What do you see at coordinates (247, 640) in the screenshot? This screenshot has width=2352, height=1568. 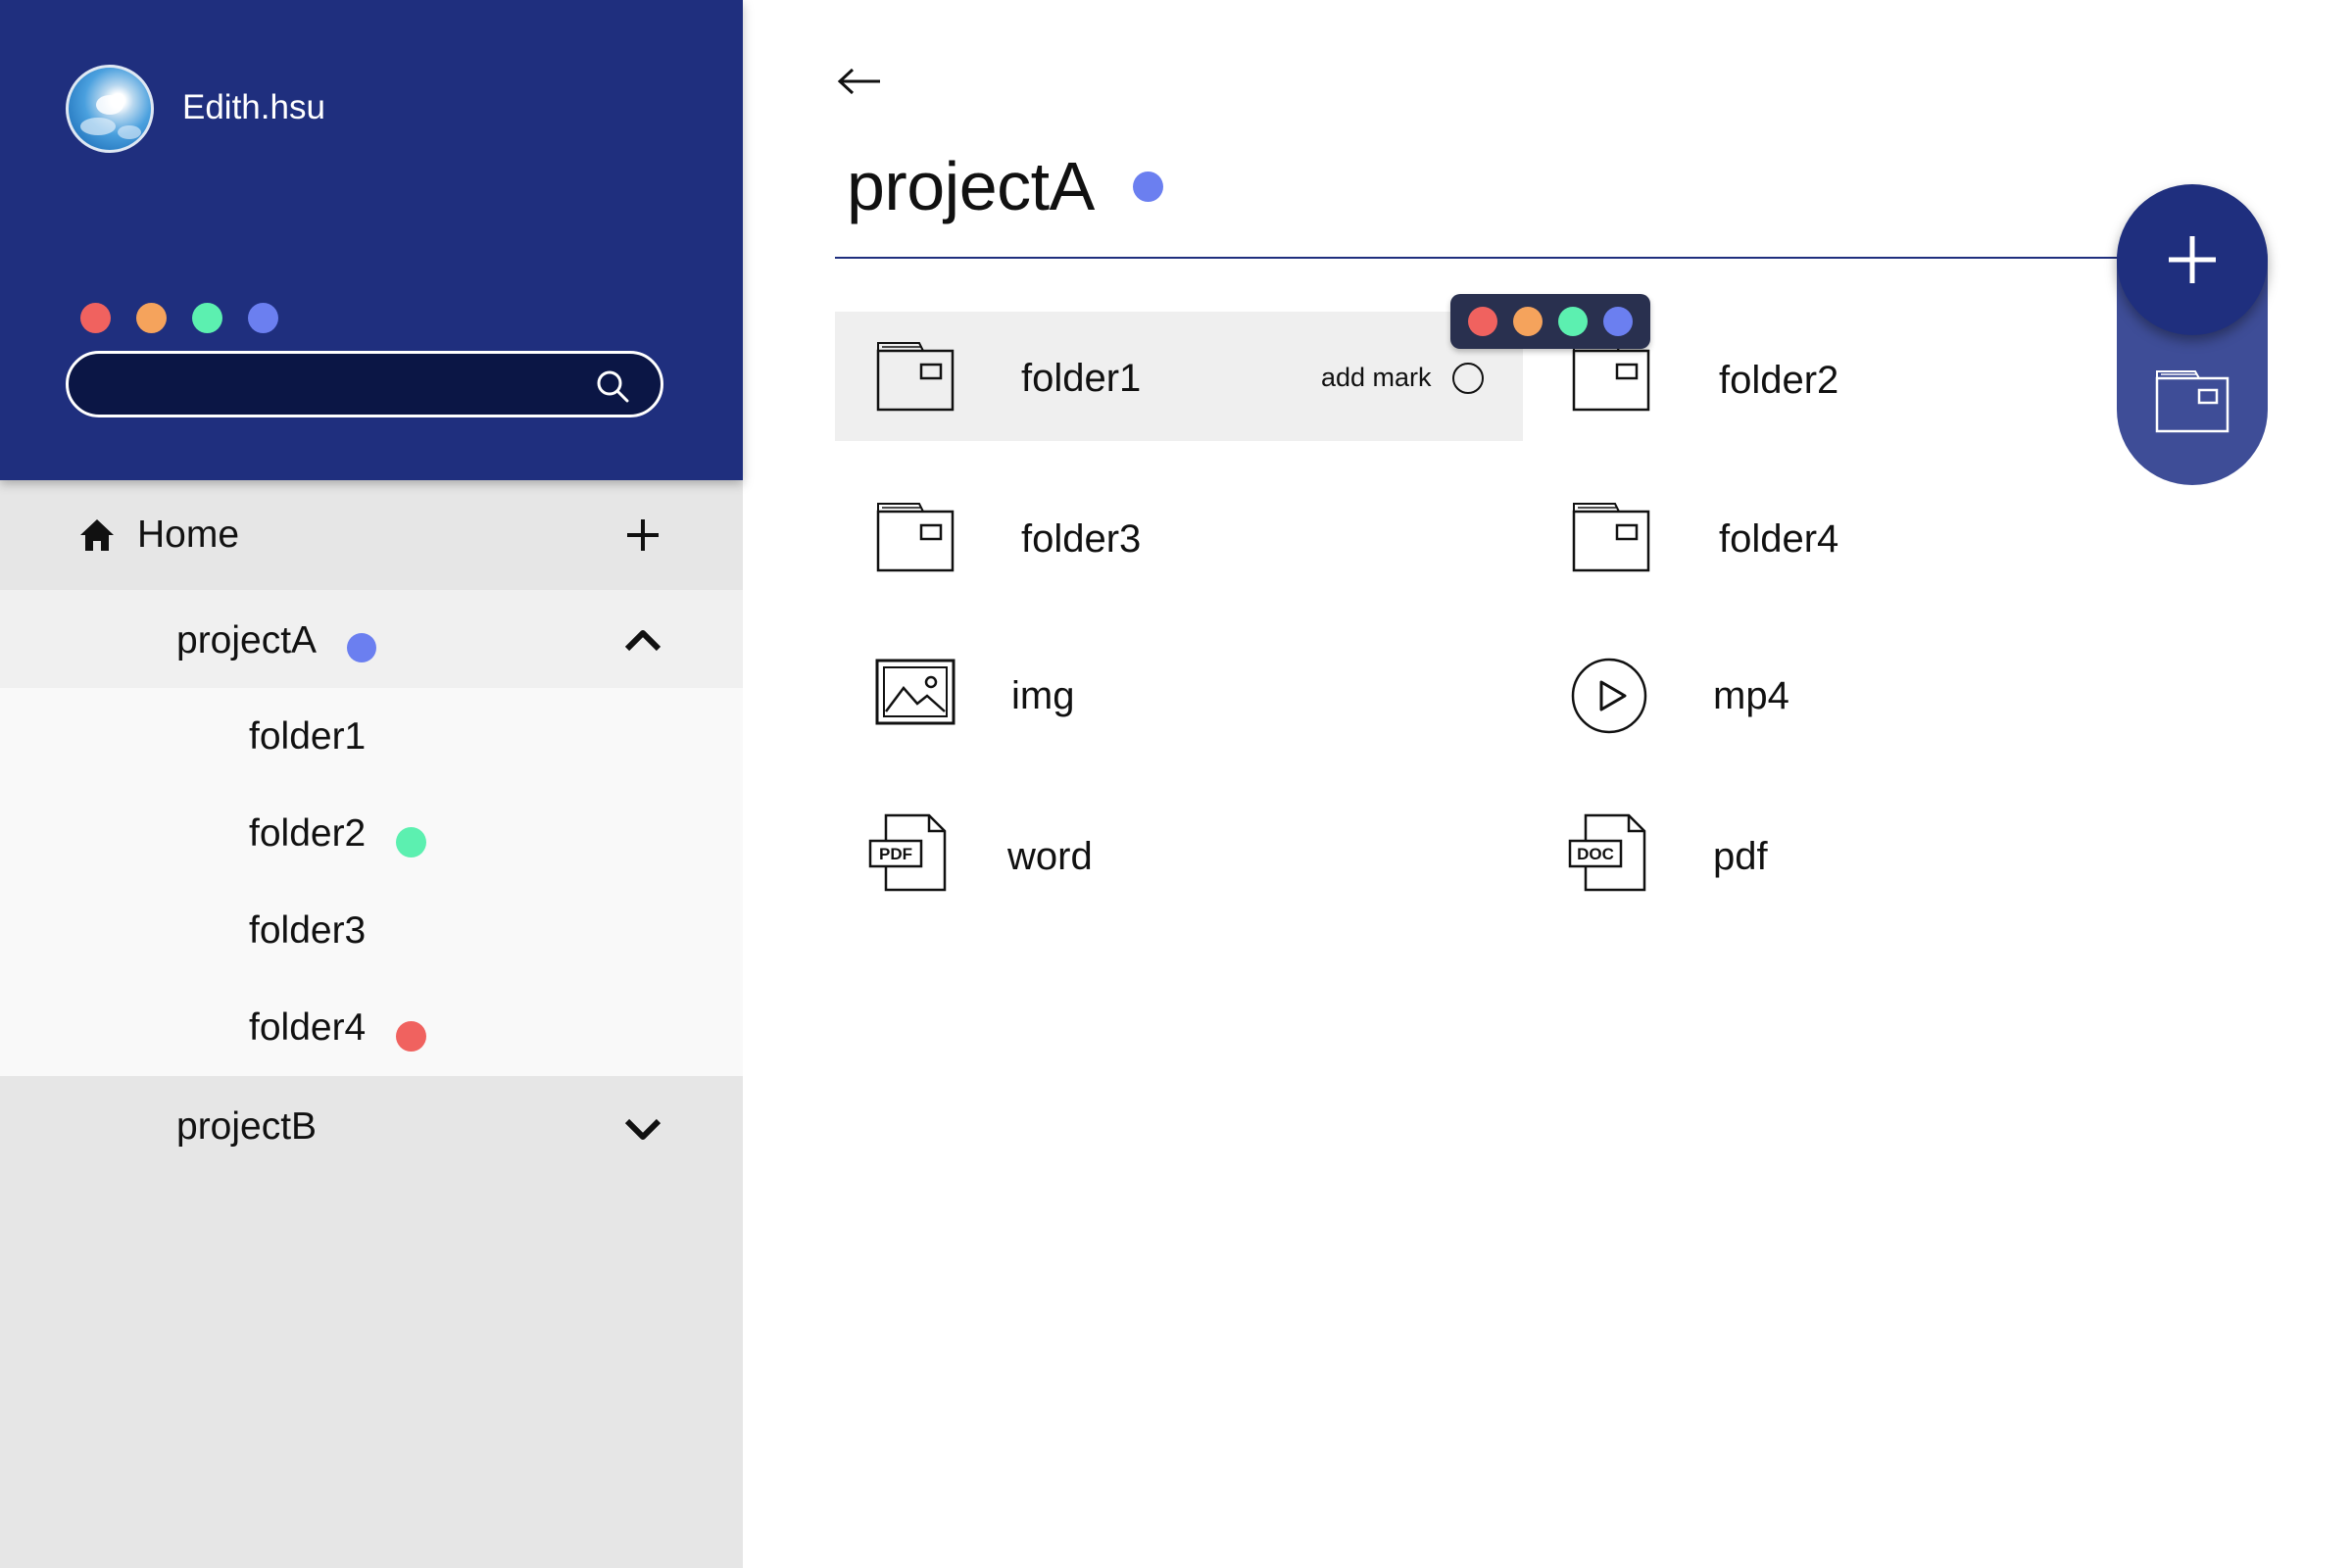 I see `sidebar-item-label: projectA` at bounding box center [247, 640].